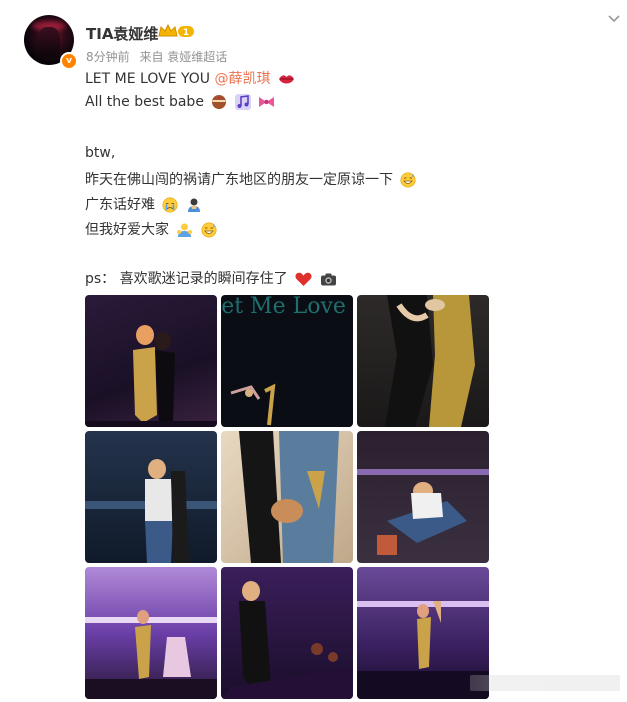 This screenshot has width=627, height=702. I want to click on svg-text: 1, so click(186, 33).